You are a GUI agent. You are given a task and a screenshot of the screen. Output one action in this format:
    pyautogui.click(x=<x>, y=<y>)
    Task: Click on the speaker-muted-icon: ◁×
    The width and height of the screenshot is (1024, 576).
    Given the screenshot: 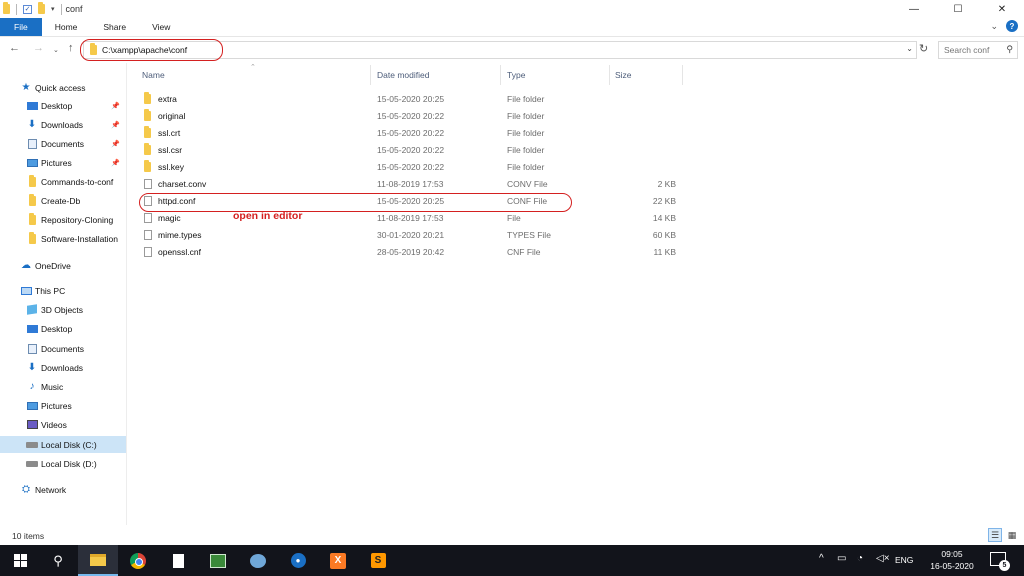 What is the action you would take?
    pyautogui.click(x=883, y=558)
    